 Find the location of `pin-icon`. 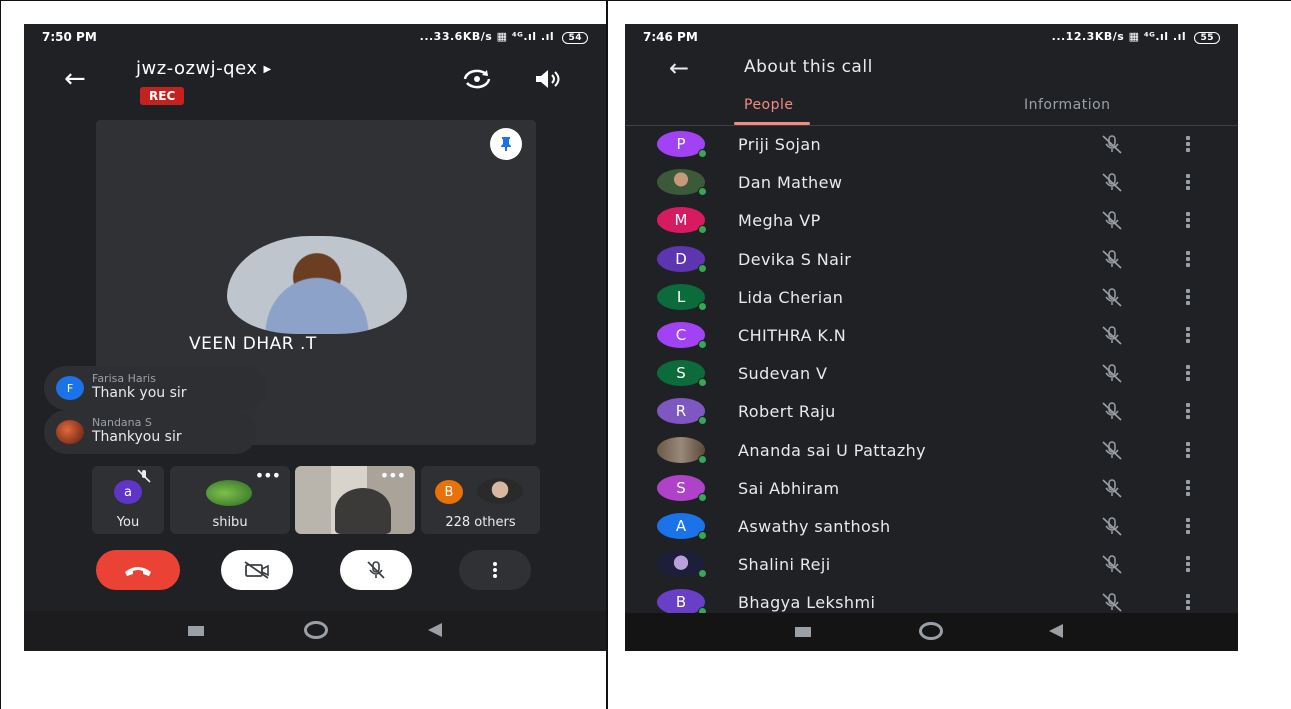

pin-icon is located at coordinates (506, 144).